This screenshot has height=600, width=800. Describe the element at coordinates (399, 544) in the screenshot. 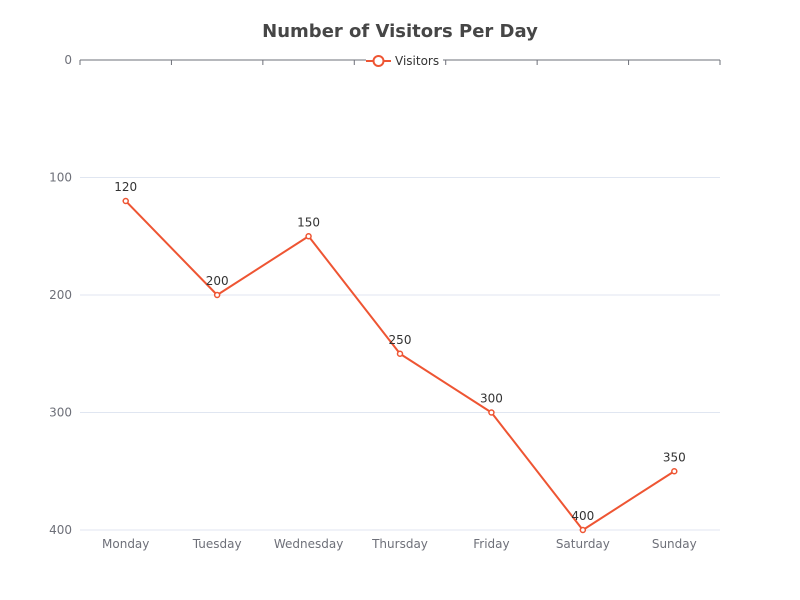

I see `x-tick-label-thursday: Thursday` at that location.